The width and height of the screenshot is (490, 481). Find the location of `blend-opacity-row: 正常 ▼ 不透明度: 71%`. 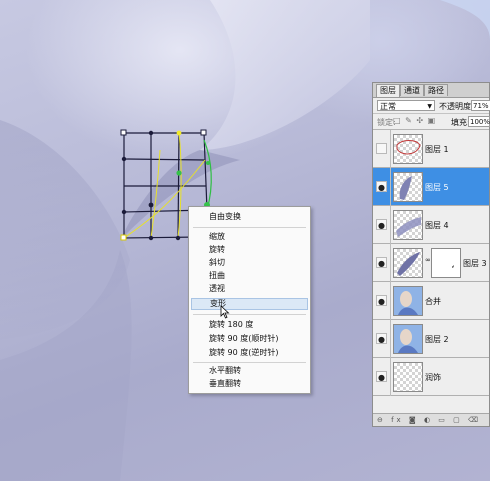

blend-opacity-row: 正常 ▼ 不透明度: 71% is located at coordinates (431, 106).